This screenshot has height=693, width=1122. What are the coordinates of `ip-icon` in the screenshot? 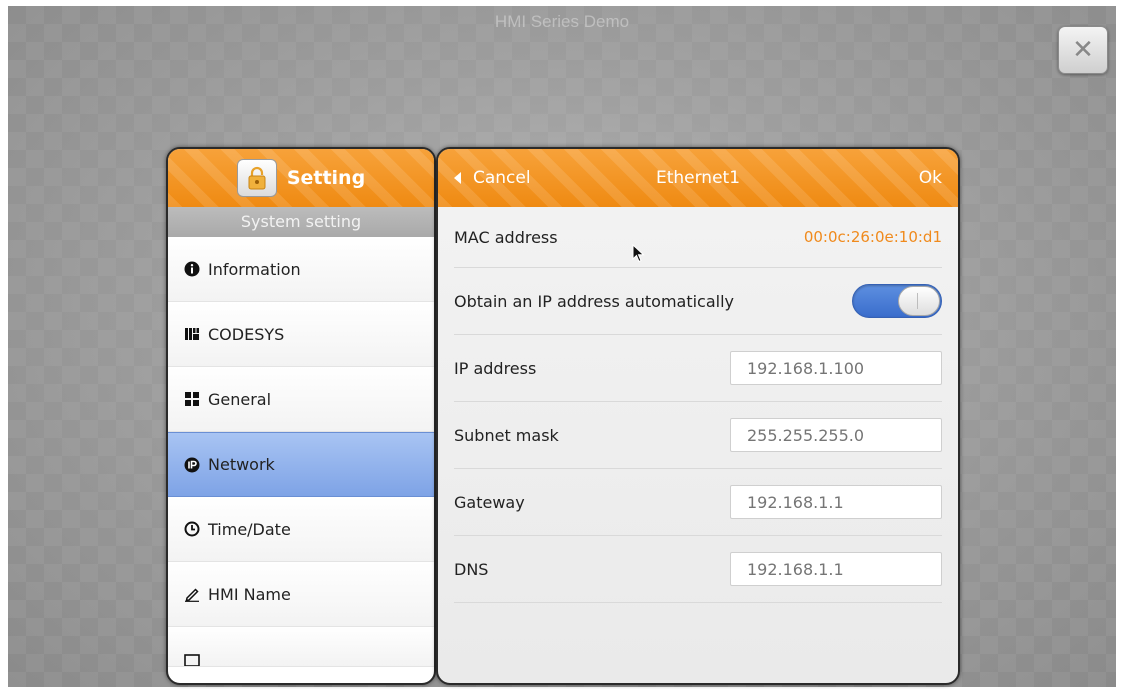 It's located at (192, 465).